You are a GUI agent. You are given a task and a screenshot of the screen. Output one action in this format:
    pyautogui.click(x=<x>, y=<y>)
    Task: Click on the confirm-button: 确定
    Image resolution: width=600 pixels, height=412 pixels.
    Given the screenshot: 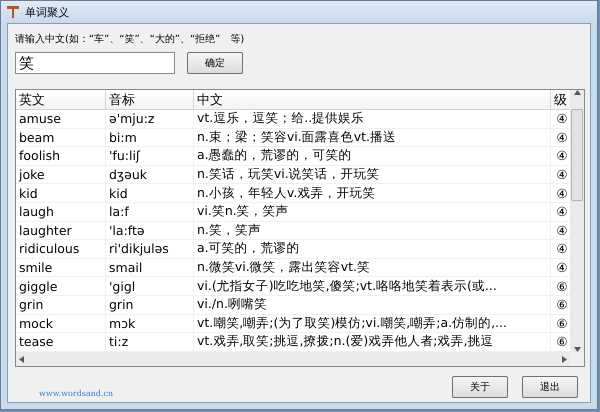 What is the action you would take?
    pyautogui.click(x=215, y=63)
    